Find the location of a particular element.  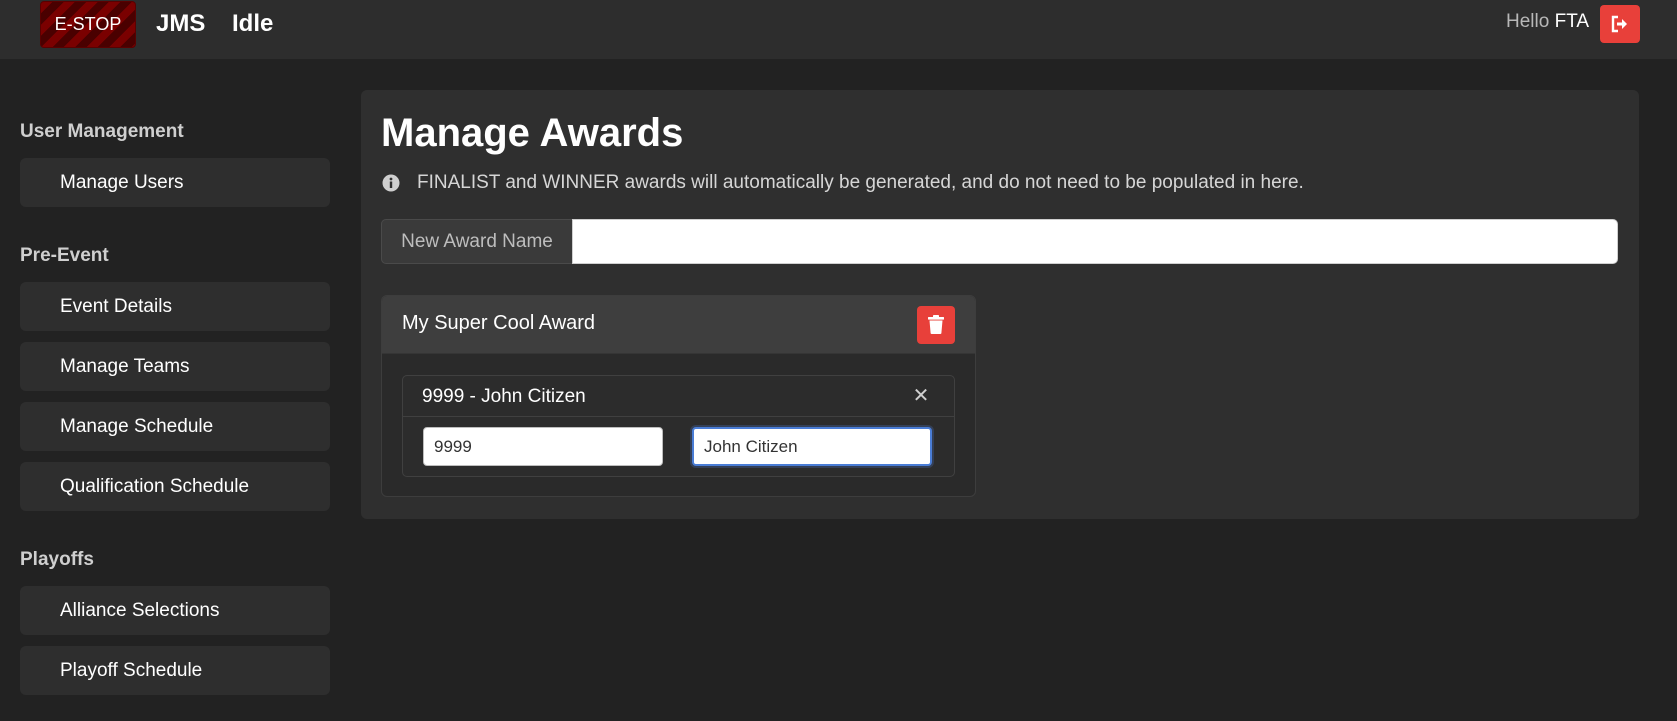

new-award-label: New Award Name is located at coordinates (476, 241).